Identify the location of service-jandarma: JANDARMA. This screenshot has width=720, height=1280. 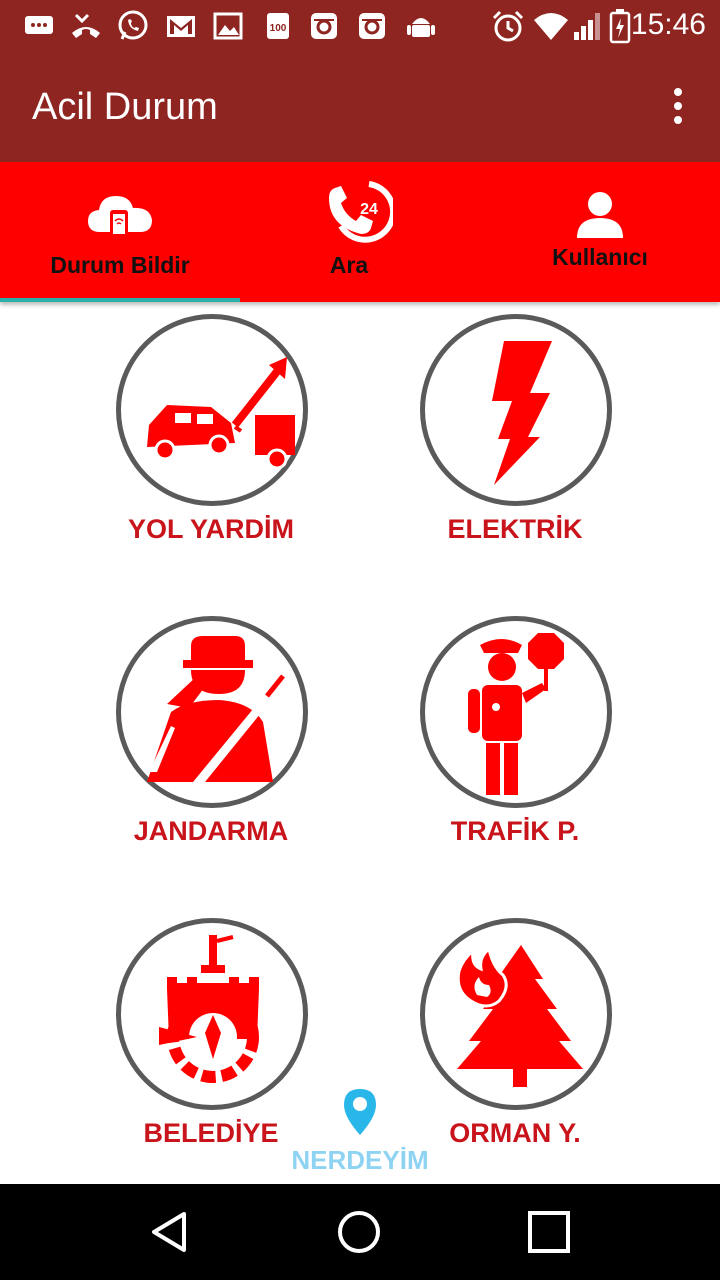
(211, 741).